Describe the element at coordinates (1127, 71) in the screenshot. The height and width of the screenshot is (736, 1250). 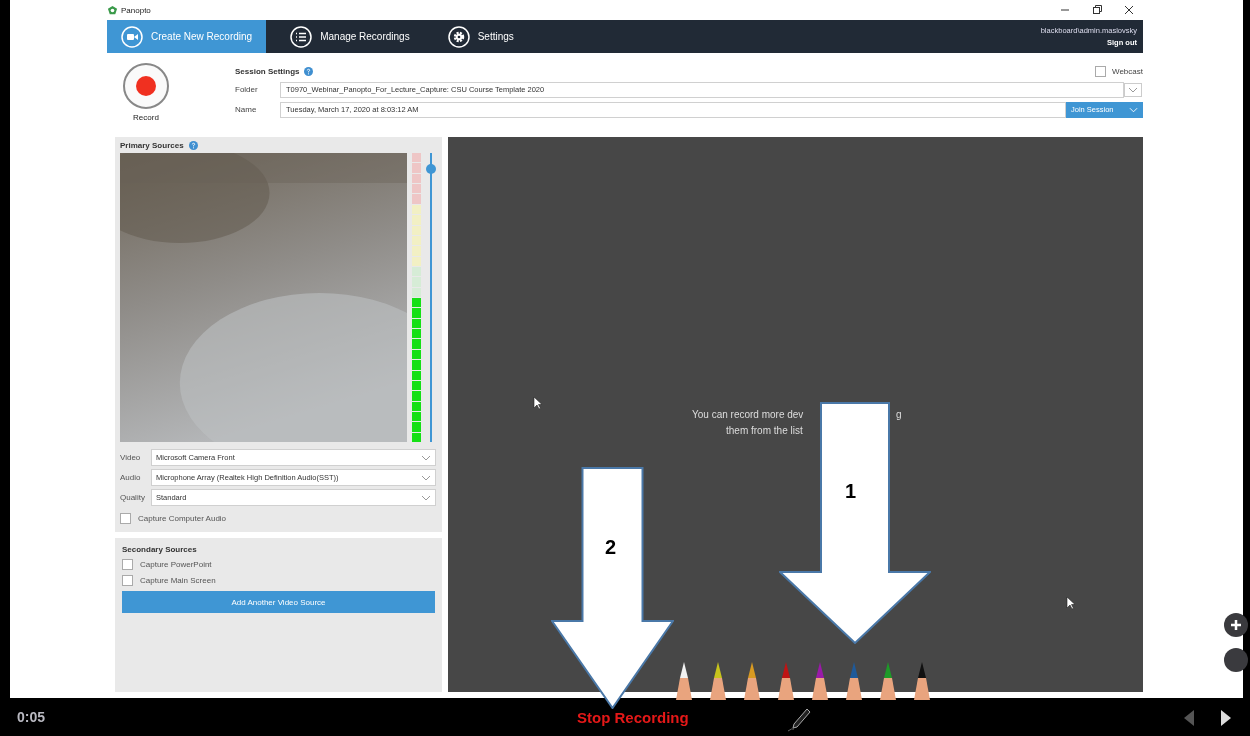
I see `checkbox-label: Webcast` at that location.